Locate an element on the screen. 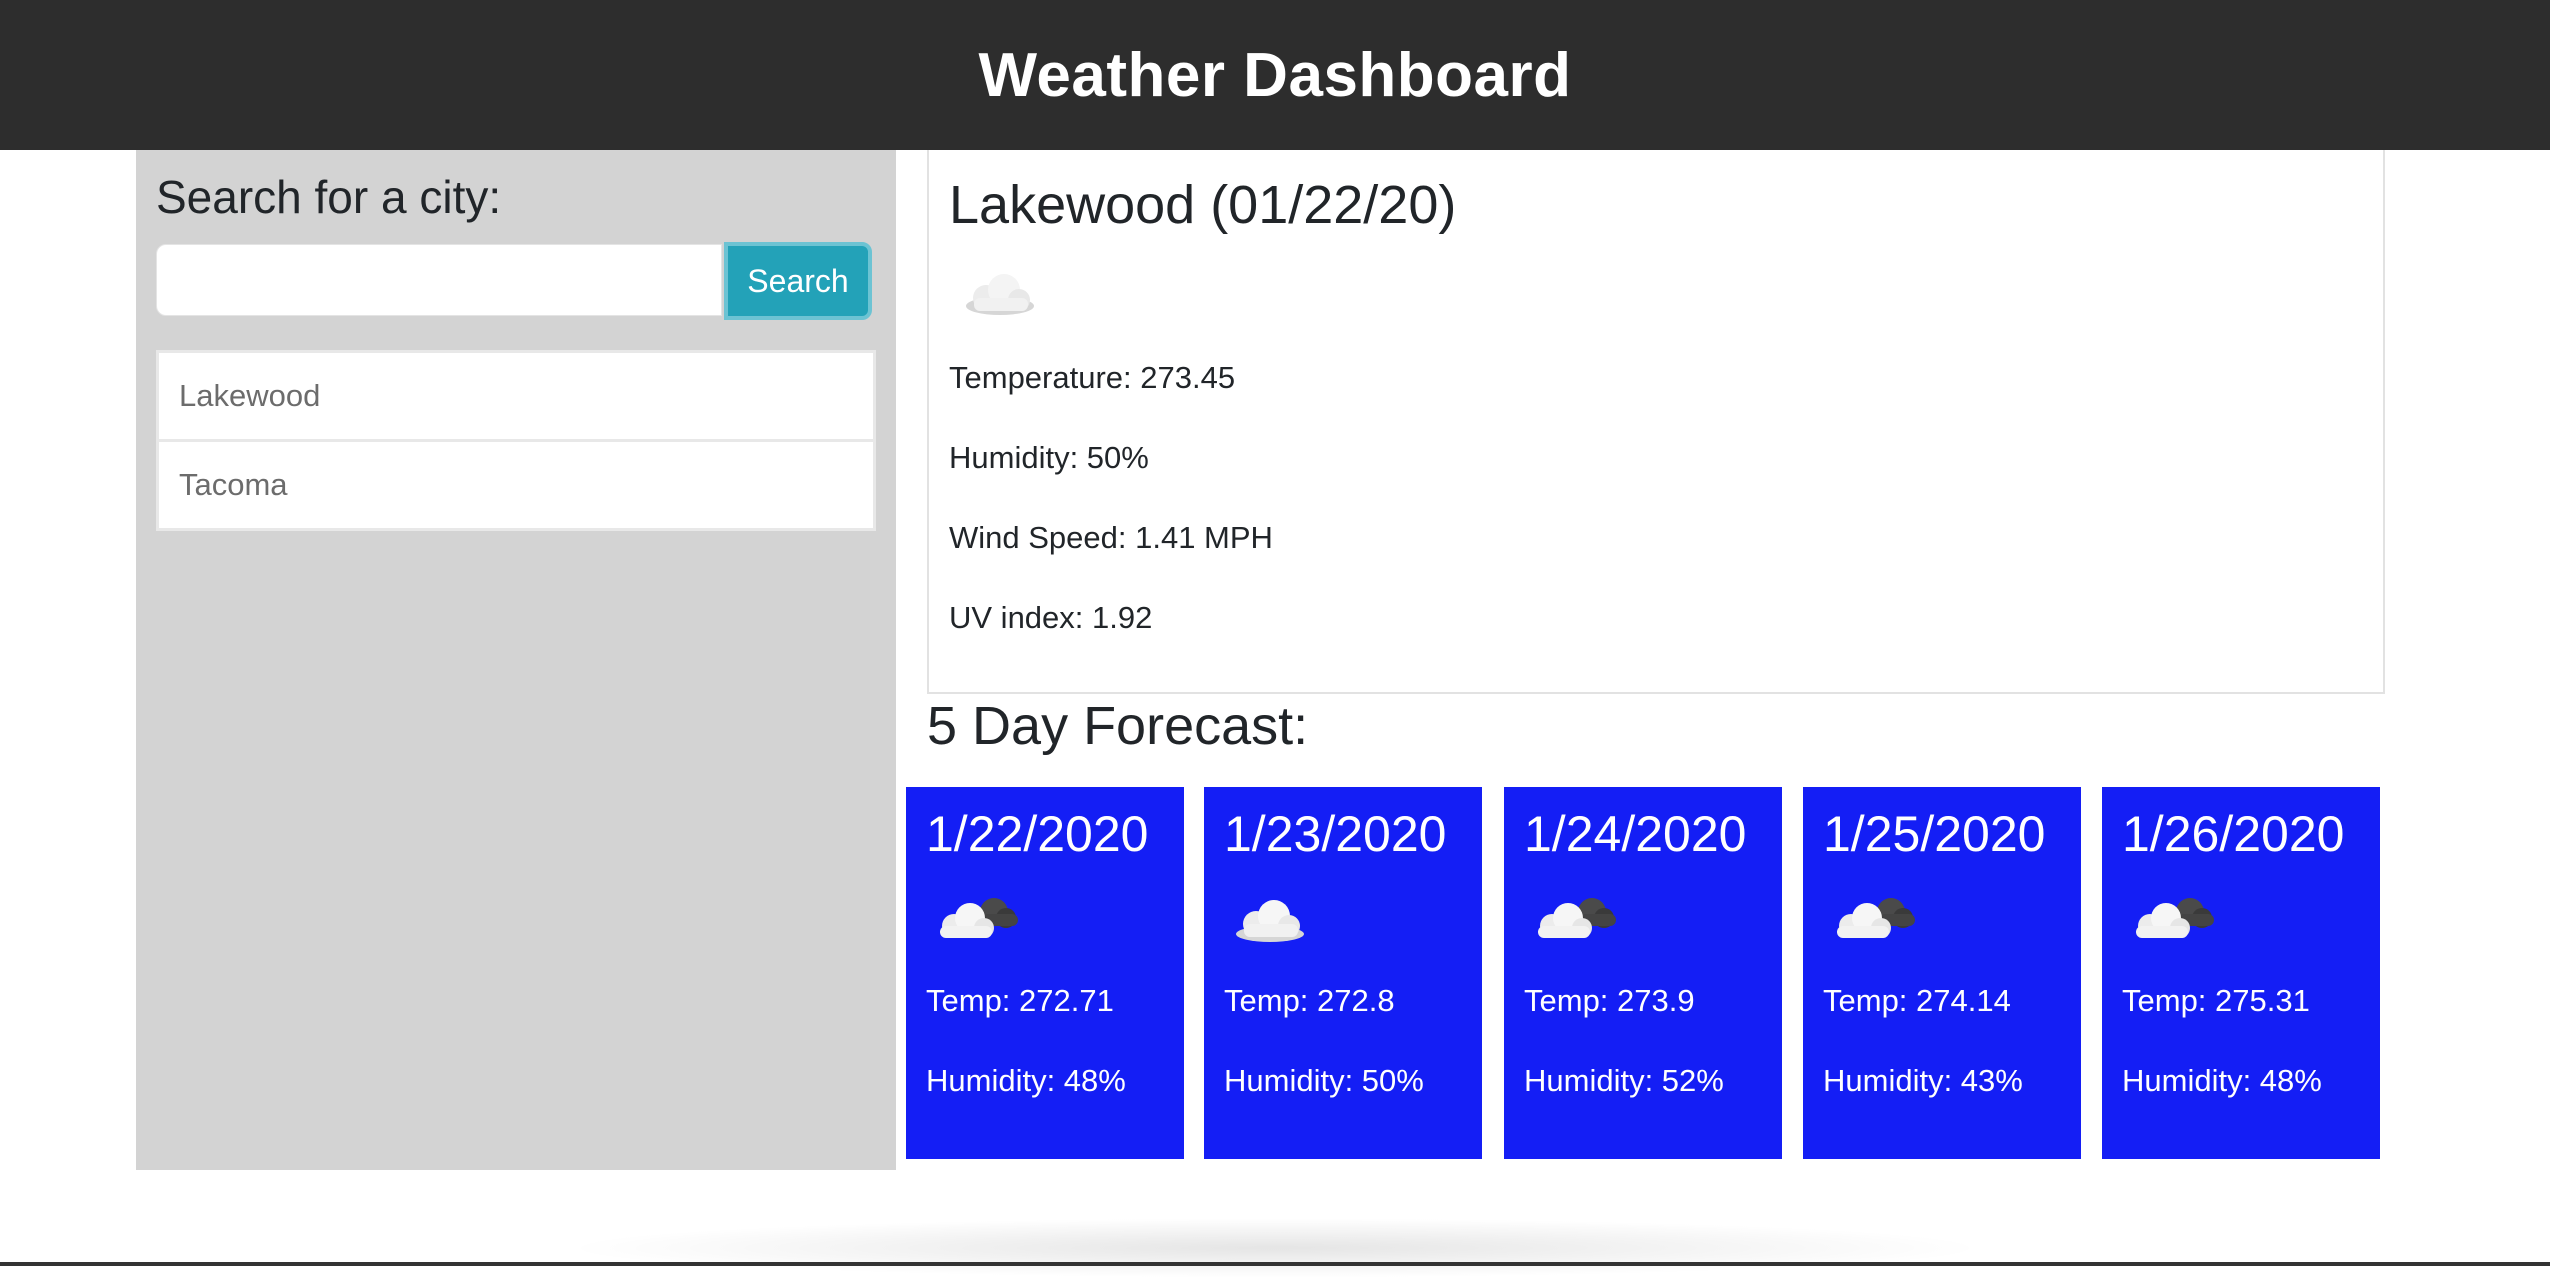 The image size is (2550, 1278). forecast-humidity: Humidity: 52% is located at coordinates (1624, 1080).